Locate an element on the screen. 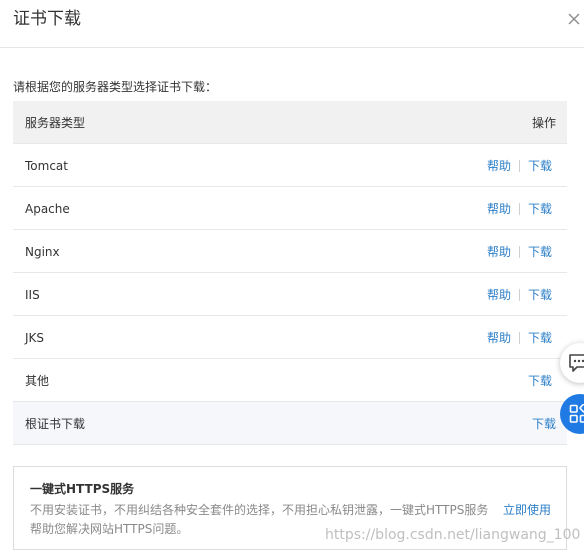 Image resolution: width=584 pixels, height=553 pixels. server-name: Tomcat is located at coordinates (46, 166).